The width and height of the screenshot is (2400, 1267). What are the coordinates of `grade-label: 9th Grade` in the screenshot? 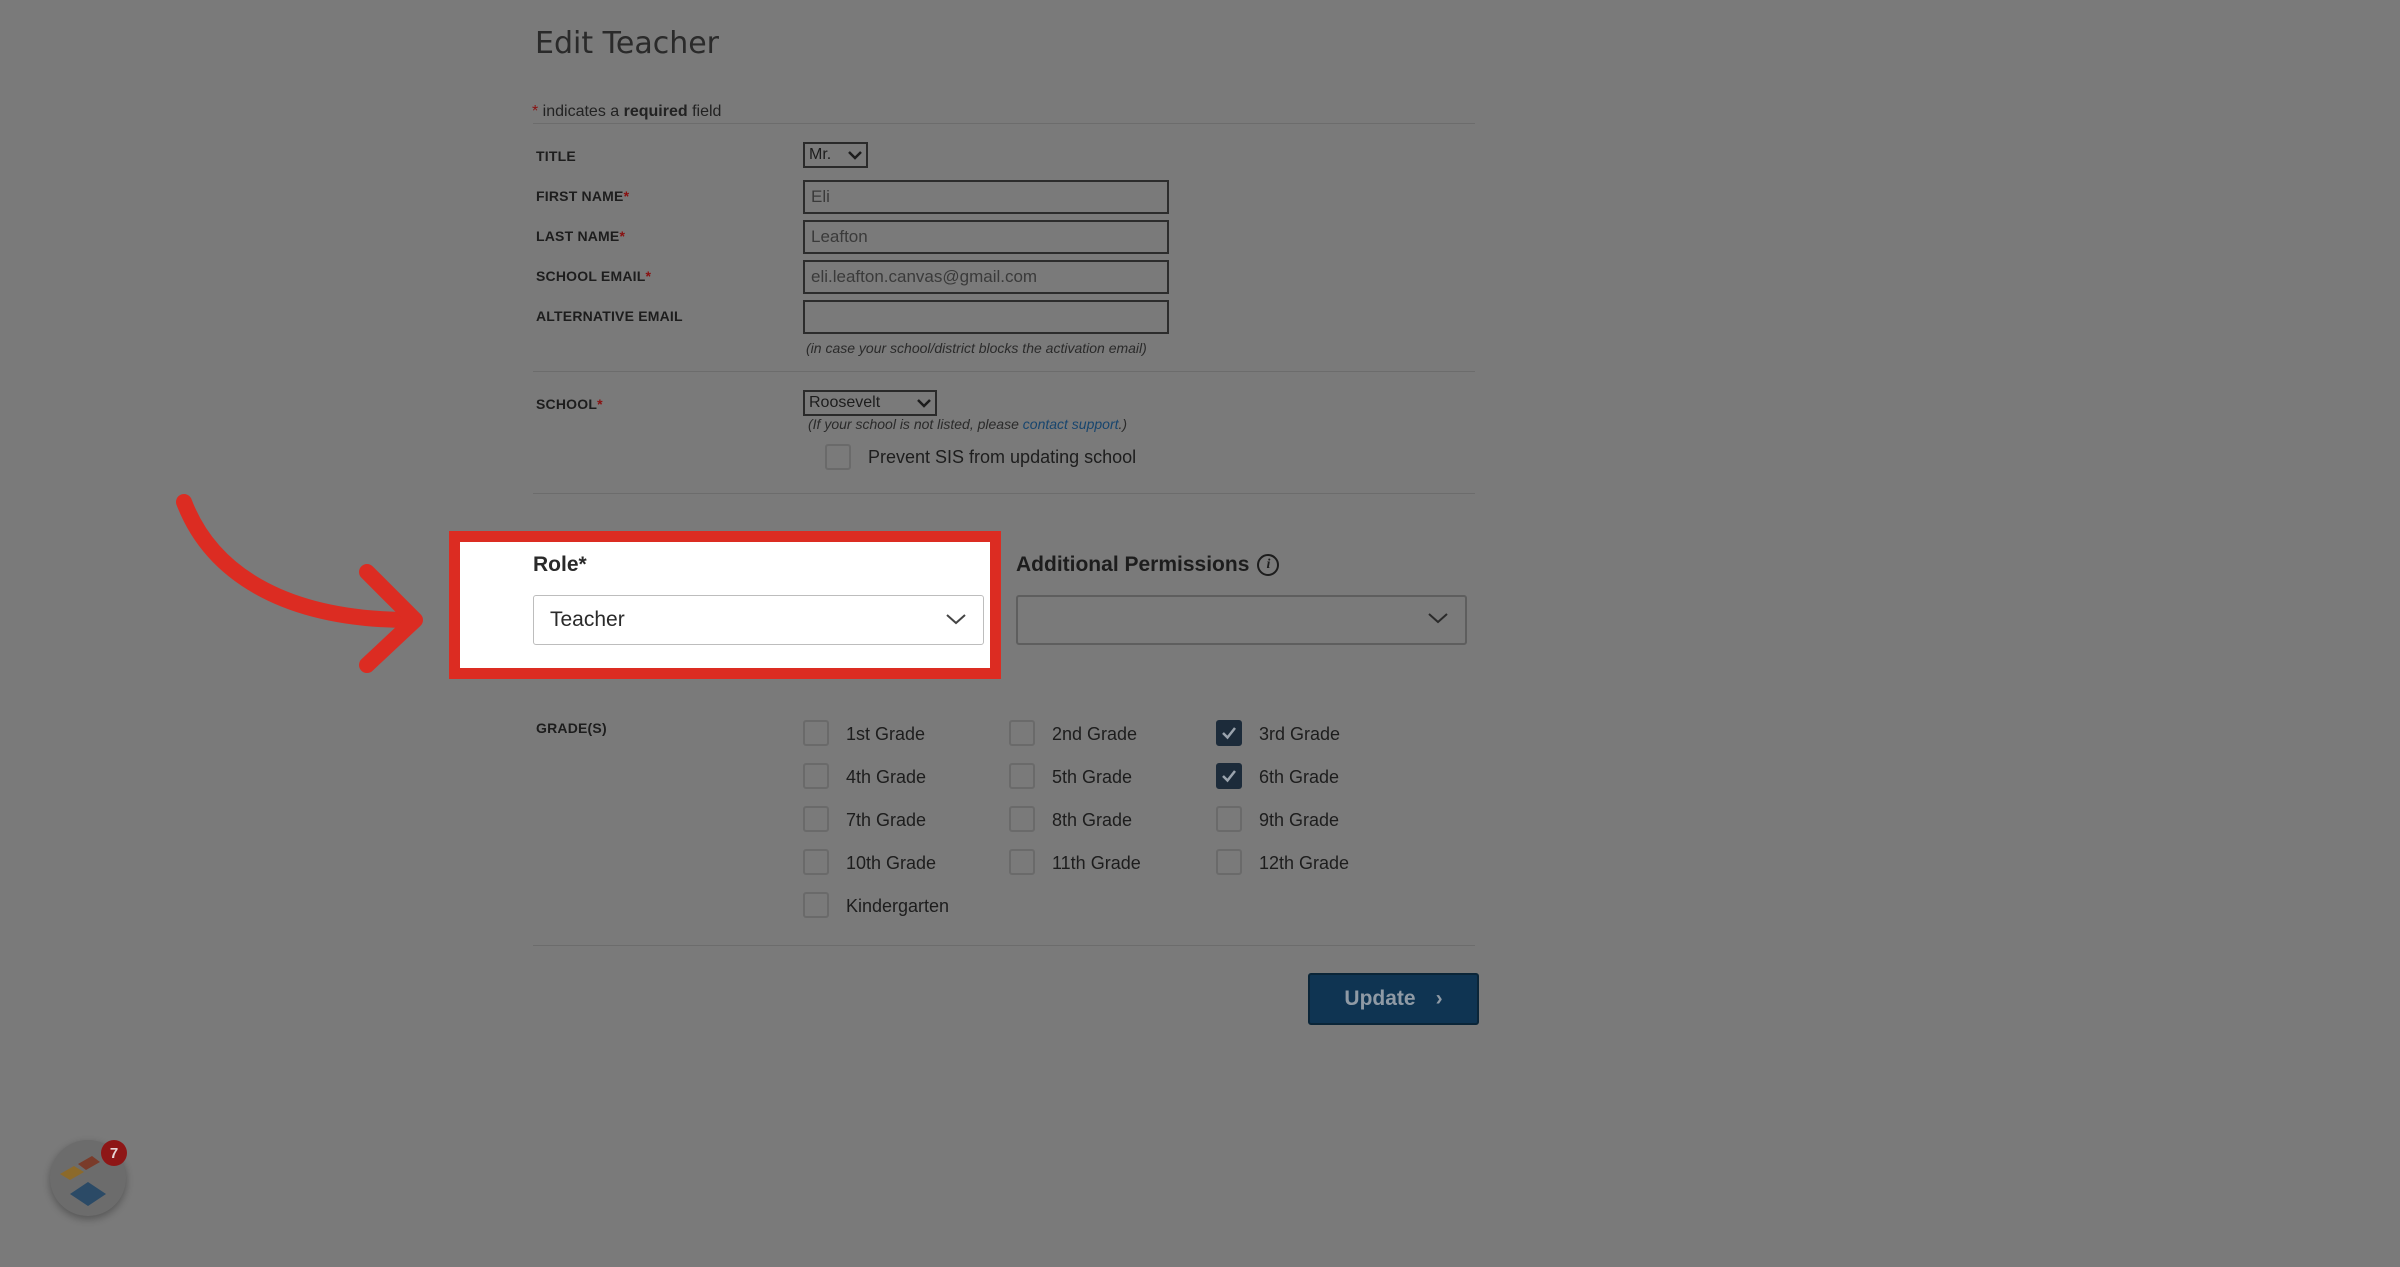 It's located at (1299, 820).